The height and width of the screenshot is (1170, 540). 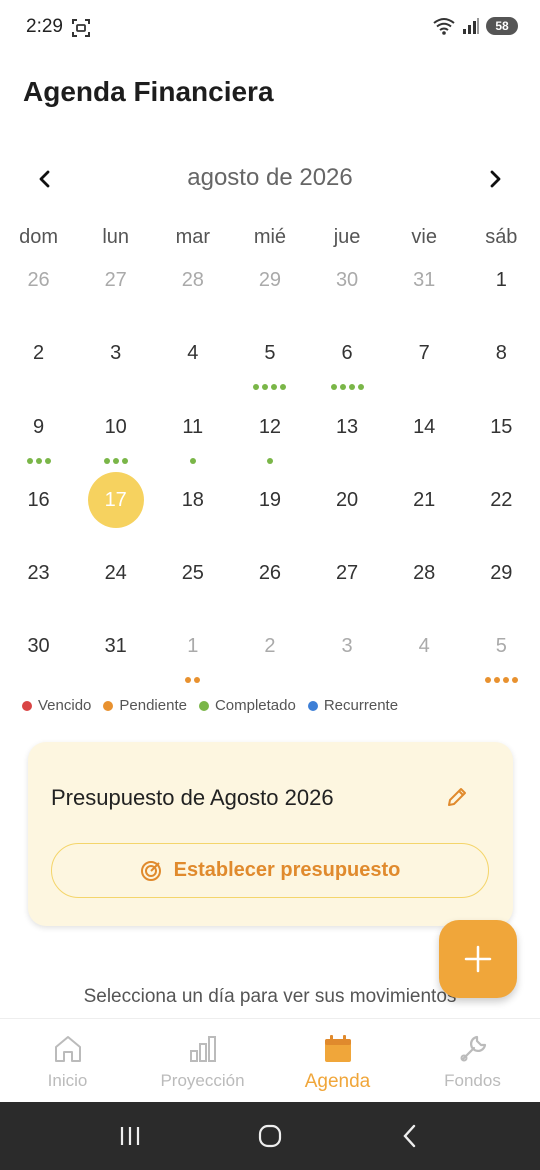 I want to click on calendar-day-number: 5, so click(x=270, y=353).